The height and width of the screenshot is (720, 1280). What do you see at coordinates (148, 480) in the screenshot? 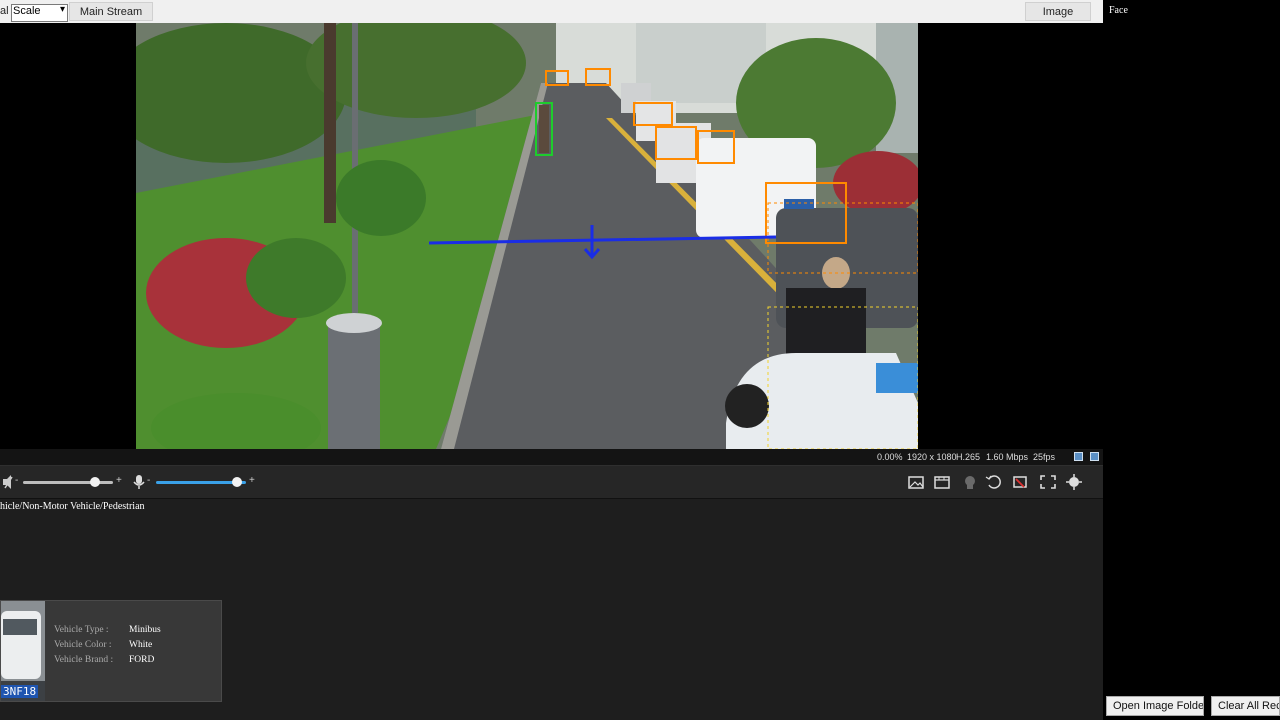
I see `mic-volume-decrease: -` at bounding box center [148, 480].